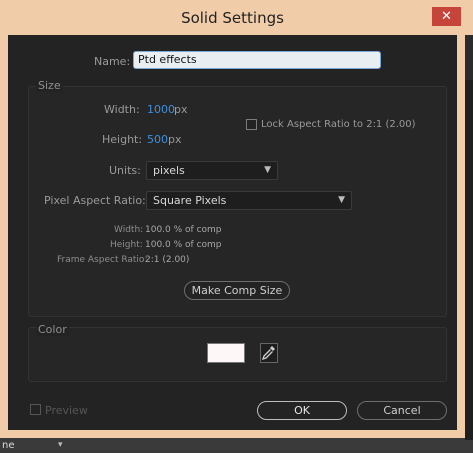  Describe the element at coordinates (226, 353) in the screenshot. I see `color-swatch` at that location.